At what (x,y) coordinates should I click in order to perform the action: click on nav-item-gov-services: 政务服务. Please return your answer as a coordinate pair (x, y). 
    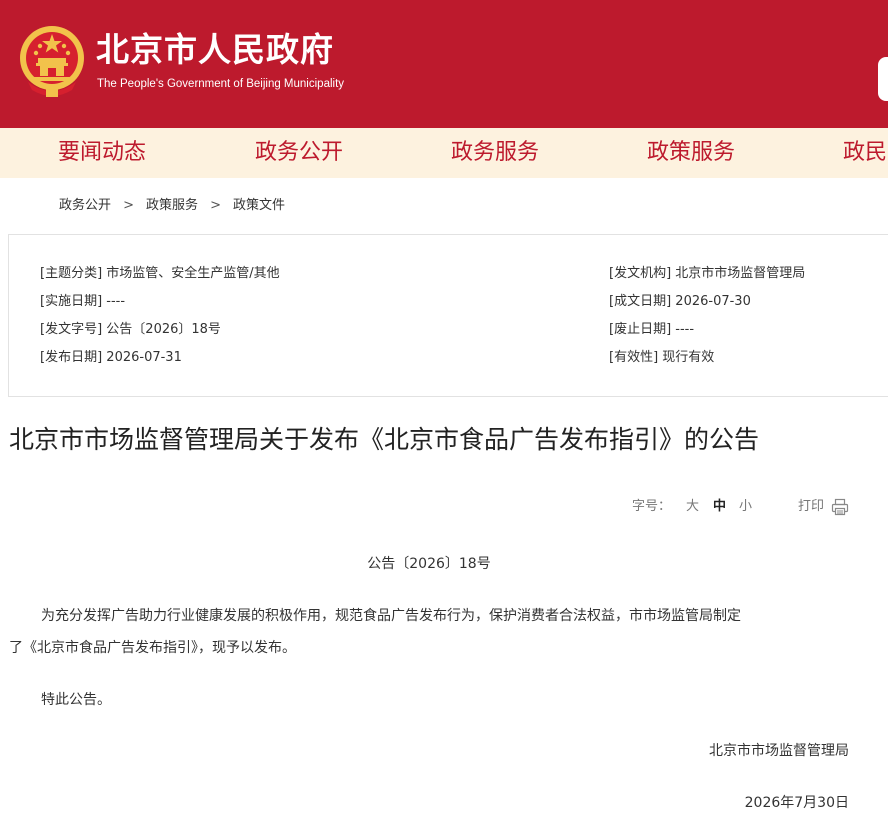
    Looking at the image, I should click on (495, 153).